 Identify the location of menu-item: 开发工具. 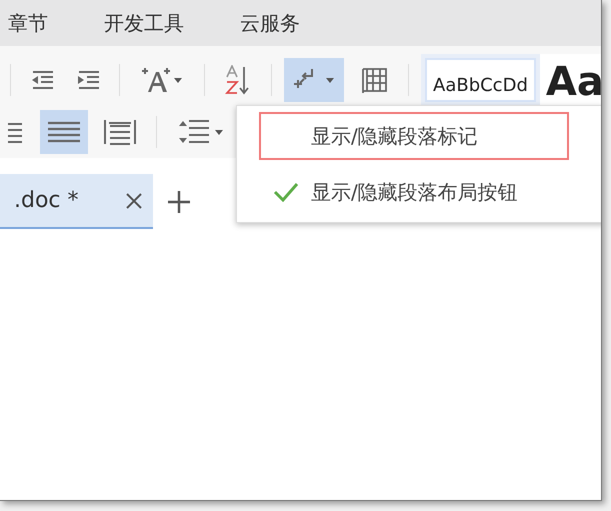
(144, 23).